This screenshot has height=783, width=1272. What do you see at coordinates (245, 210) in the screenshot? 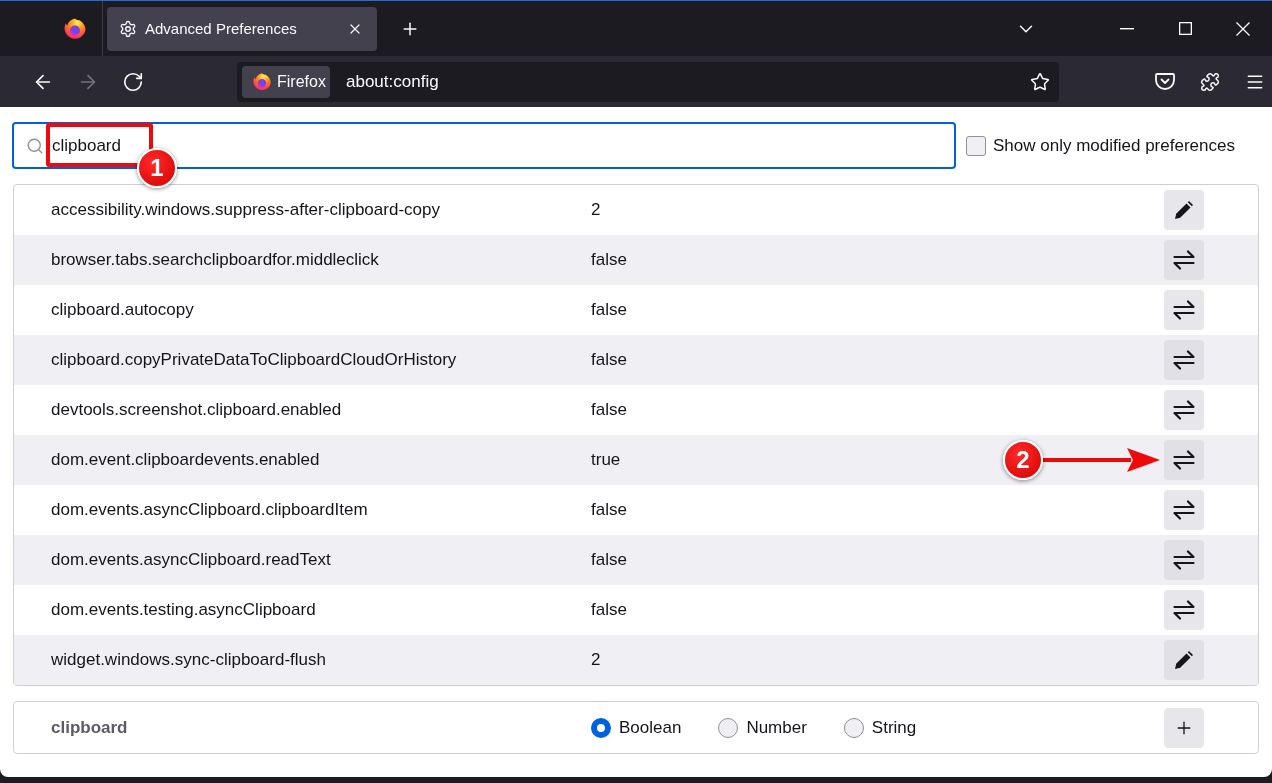
I see `preference-name: accessibility.windows.suppress-after-clipboard-copy` at bounding box center [245, 210].